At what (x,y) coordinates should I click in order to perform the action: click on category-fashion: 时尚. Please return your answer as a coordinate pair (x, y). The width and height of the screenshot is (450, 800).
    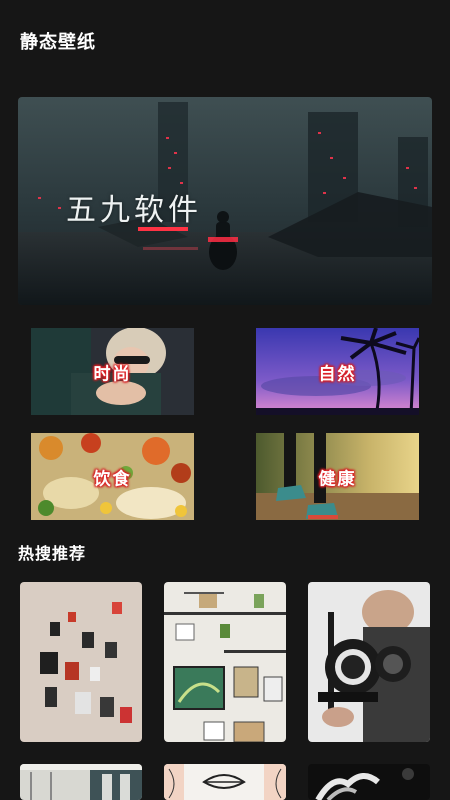
    Looking at the image, I should click on (112, 371).